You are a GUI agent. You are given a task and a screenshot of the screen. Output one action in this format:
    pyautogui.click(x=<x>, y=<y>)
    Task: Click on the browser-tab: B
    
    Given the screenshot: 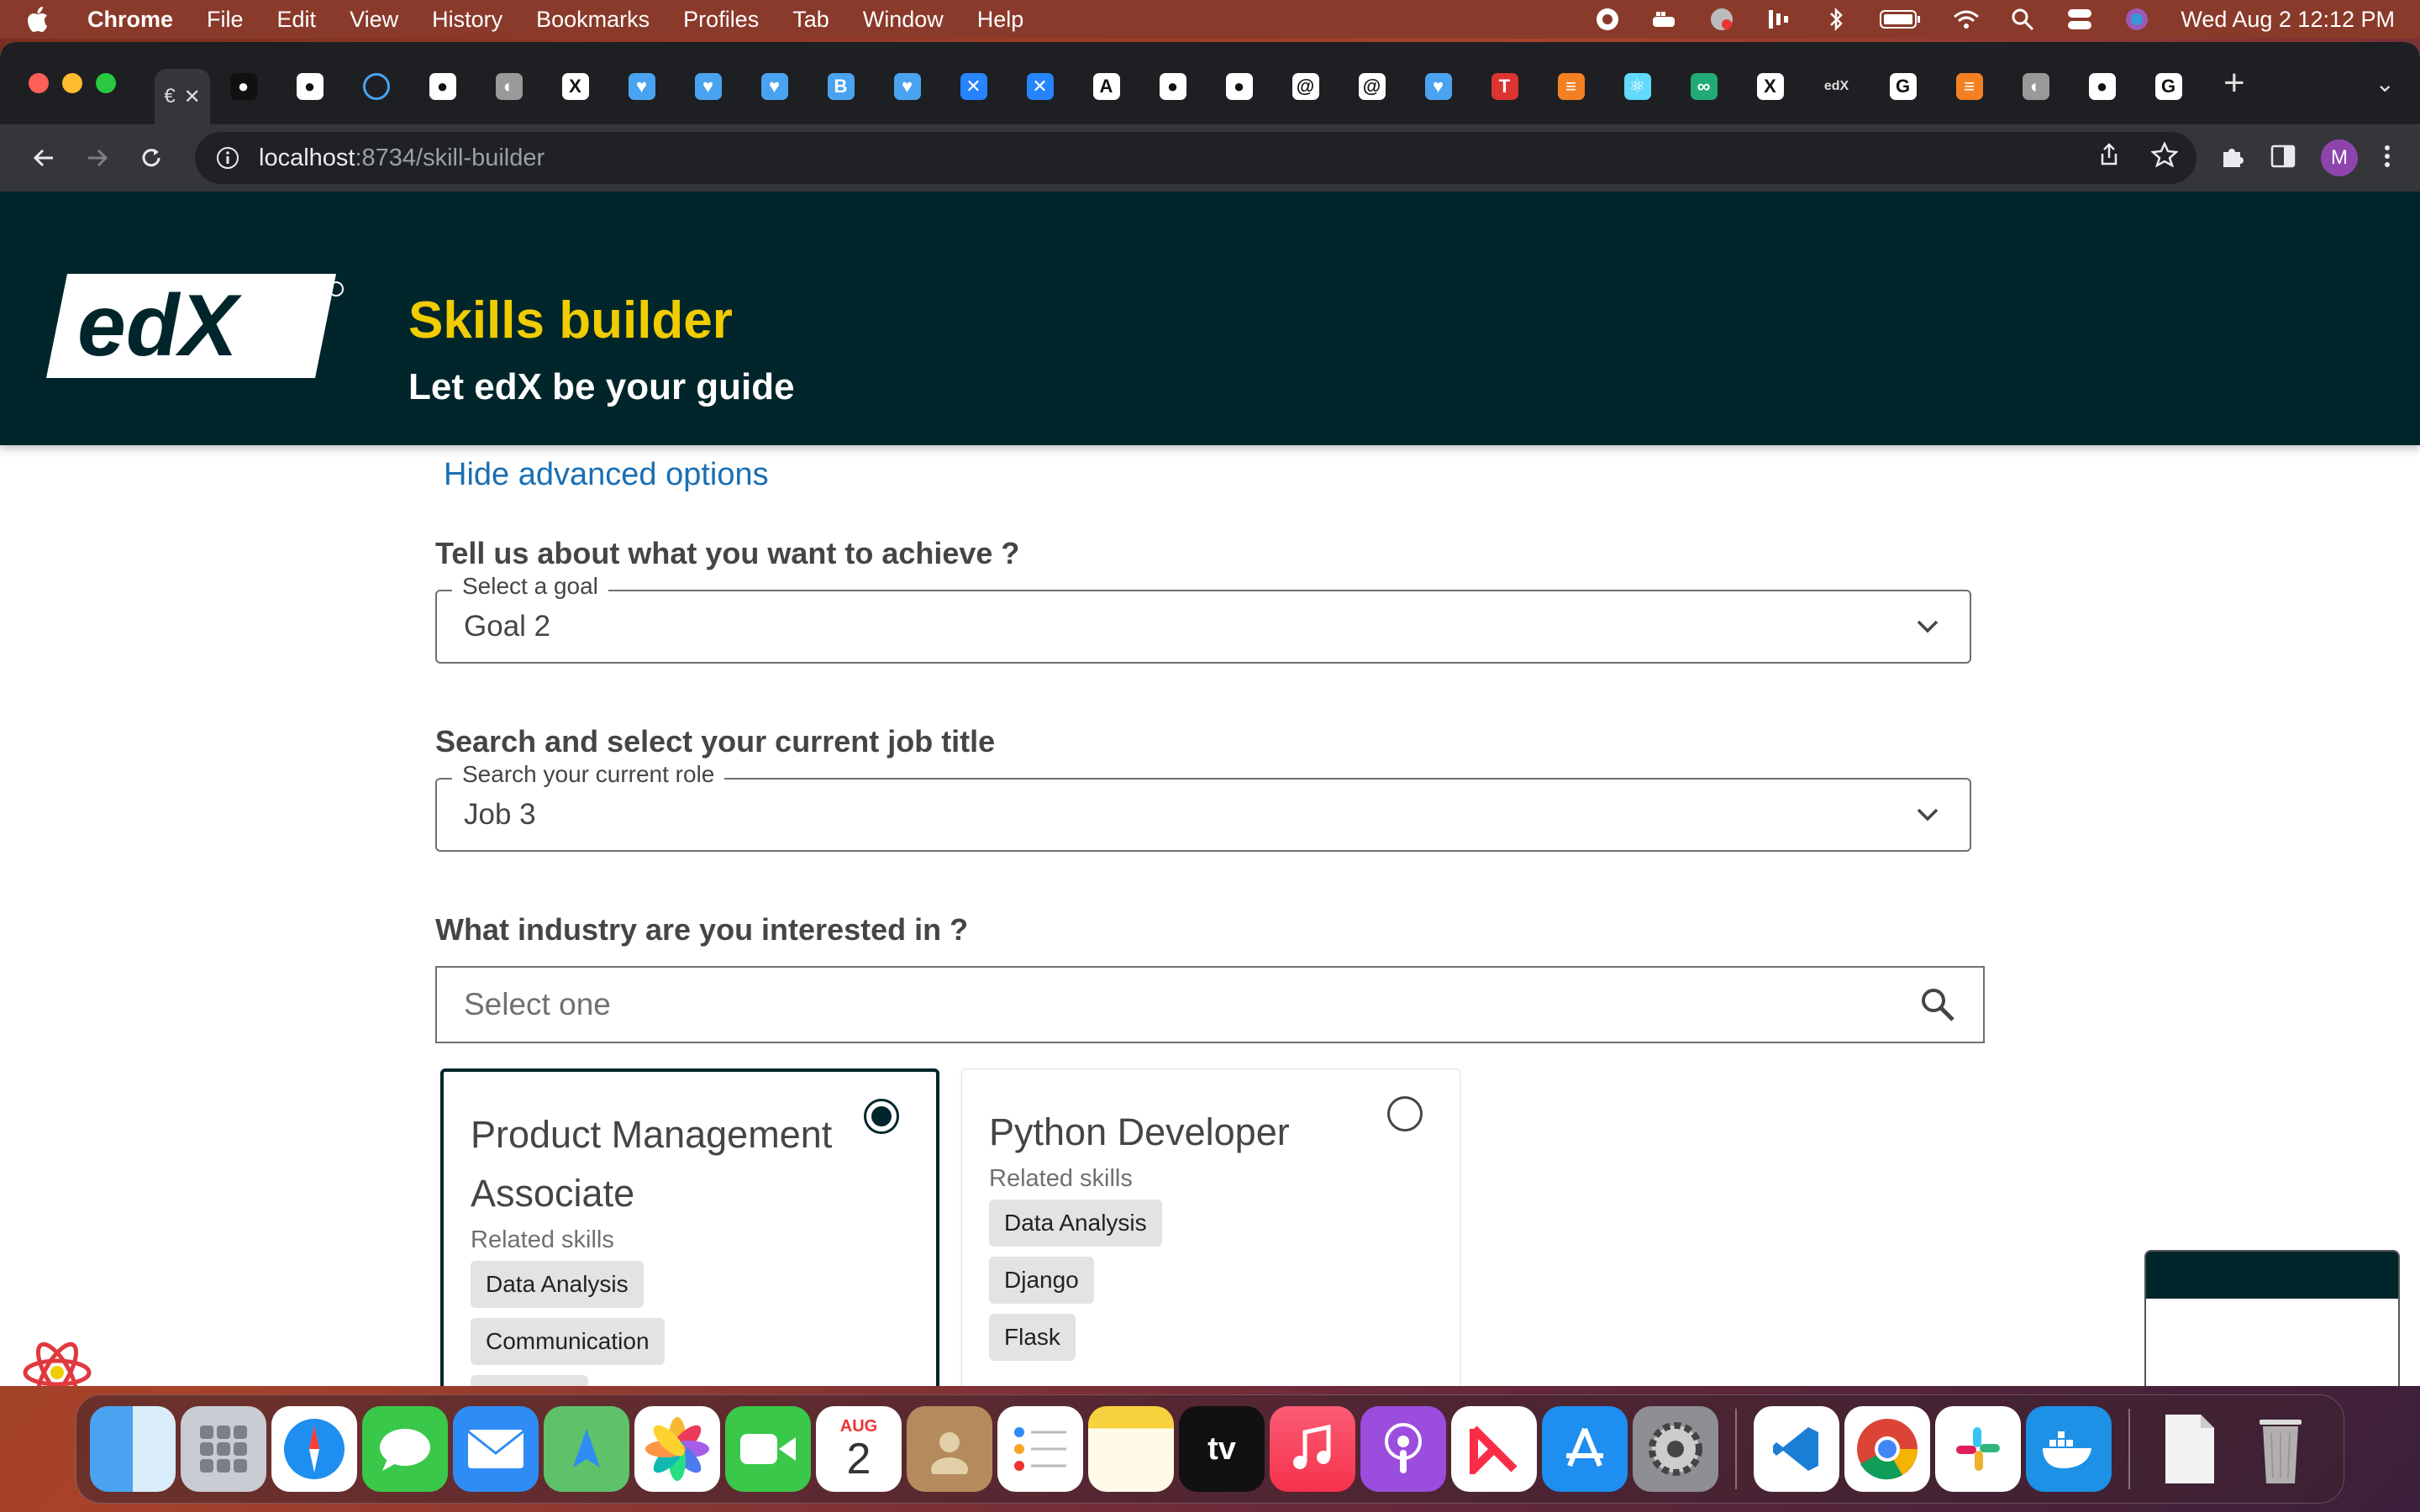 What is the action you would take?
    pyautogui.click(x=841, y=86)
    